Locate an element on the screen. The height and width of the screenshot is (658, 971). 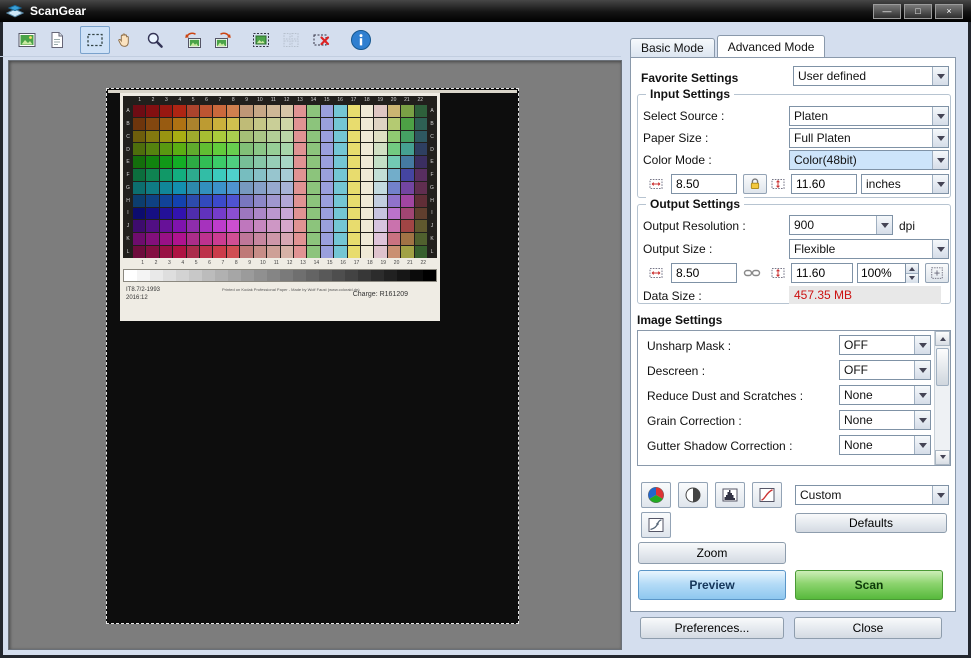
target-col-label: 5 is located at coordinates (196, 263).